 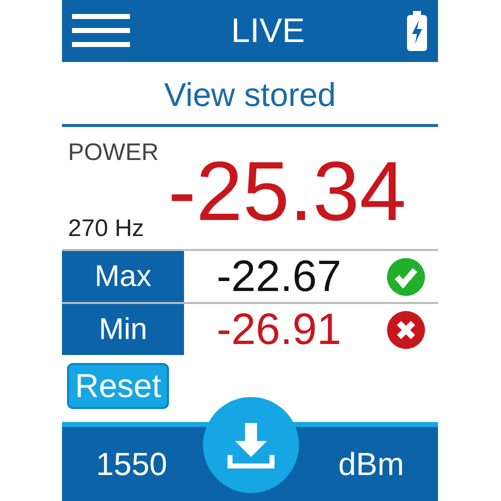 What do you see at coordinates (279, 329) in the screenshot?
I see `limit-value: -26.91` at bounding box center [279, 329].